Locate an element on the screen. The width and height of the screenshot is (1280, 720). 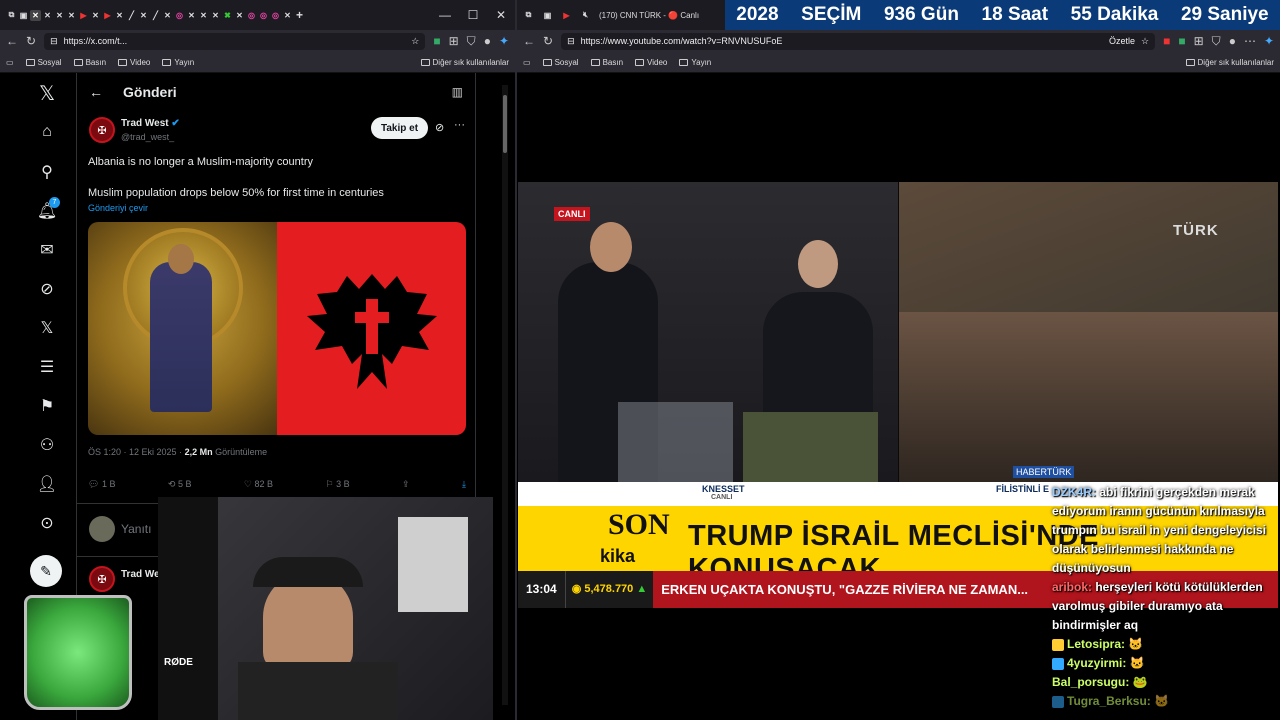
mute-icon: 🔇︎ is located at coordinates (585, 15).